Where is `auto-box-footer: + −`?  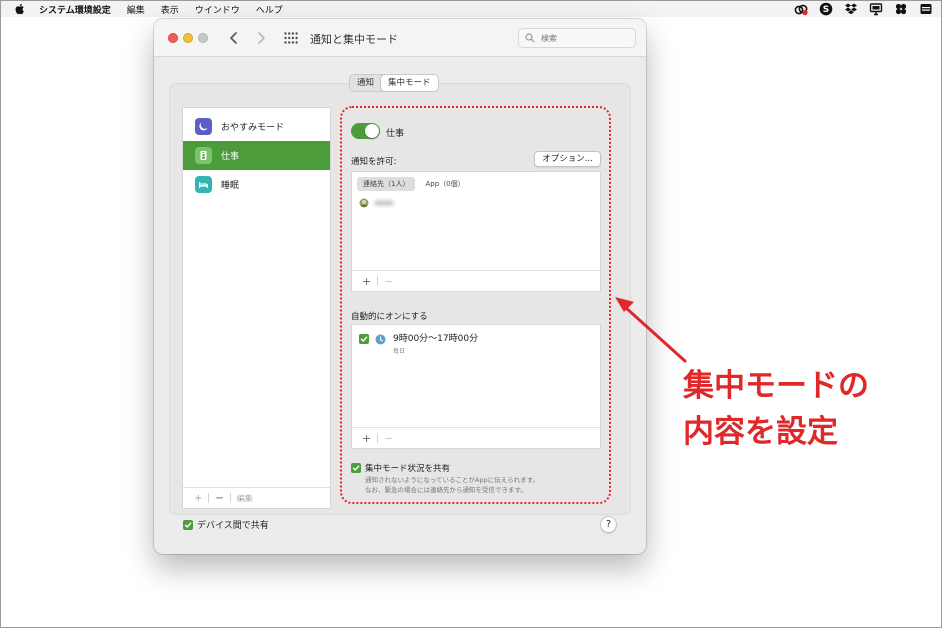 auto-box-footer: + − is located at coordinates (476, 437).